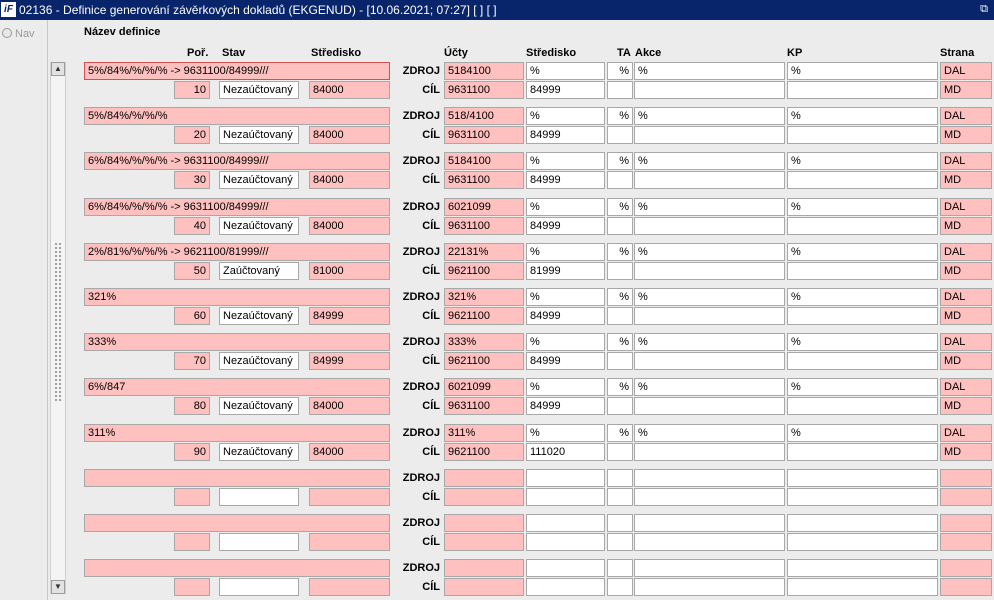  What do you see at coordinates (484, 252) in the screenshot?
I see `zdroj-ucet-field: 22131%` at bounding box center [484, 252].